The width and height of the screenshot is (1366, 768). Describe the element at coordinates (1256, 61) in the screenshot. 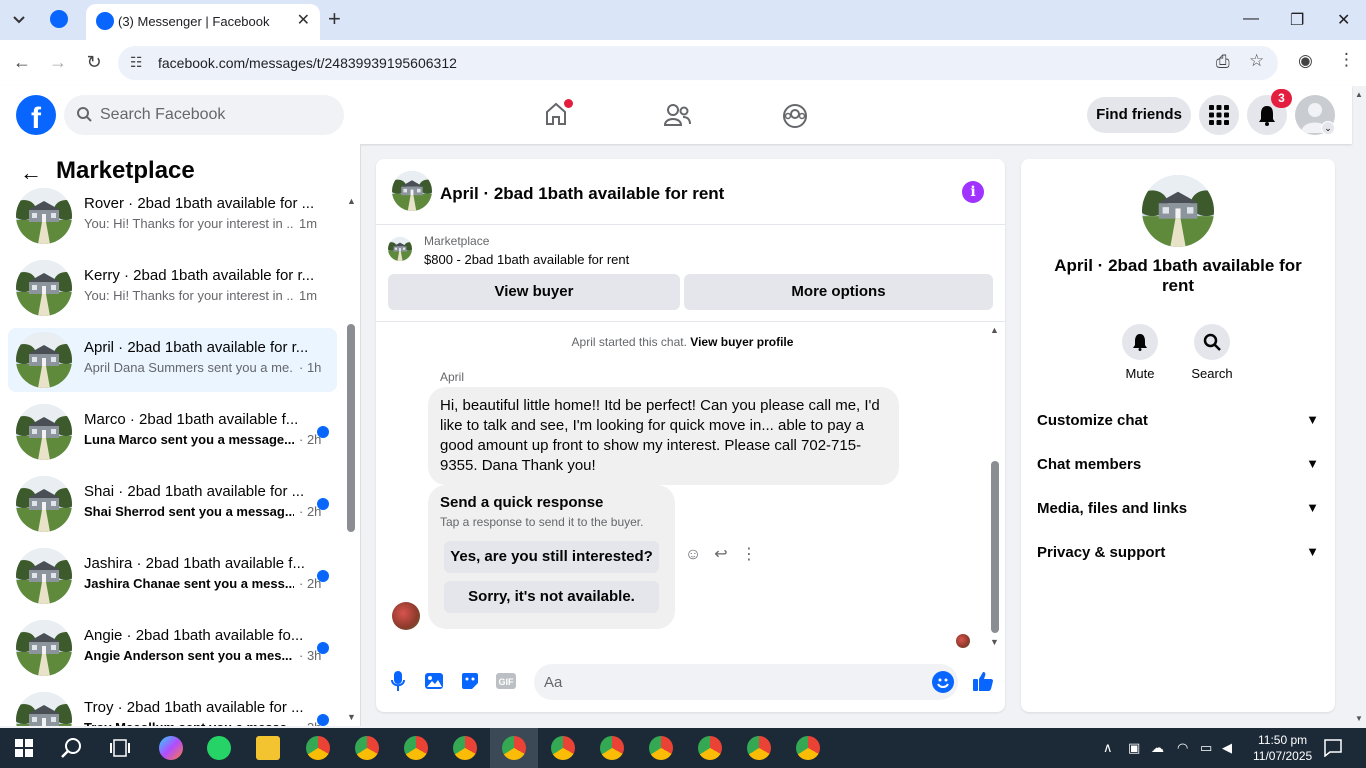

I see `bookmark-star-icon: ☆` at that location.